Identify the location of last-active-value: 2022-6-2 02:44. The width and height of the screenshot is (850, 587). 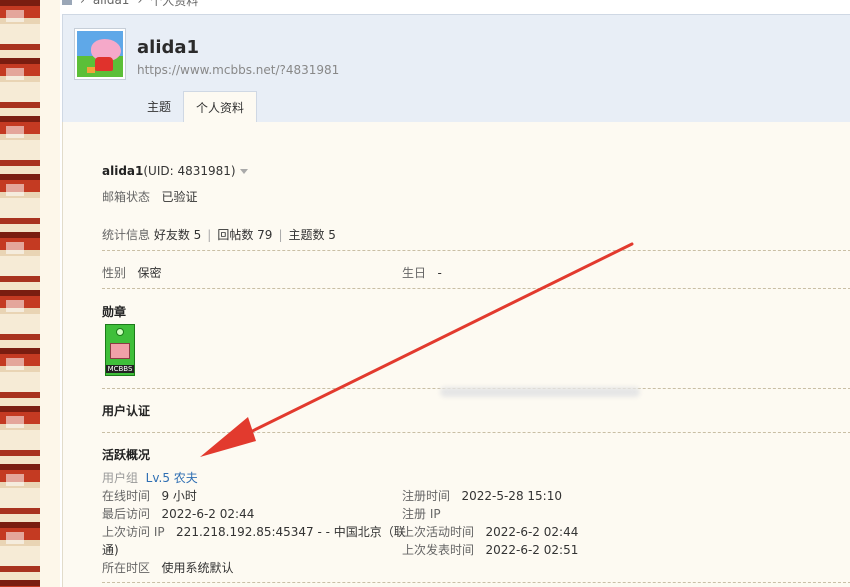
(532, 532).